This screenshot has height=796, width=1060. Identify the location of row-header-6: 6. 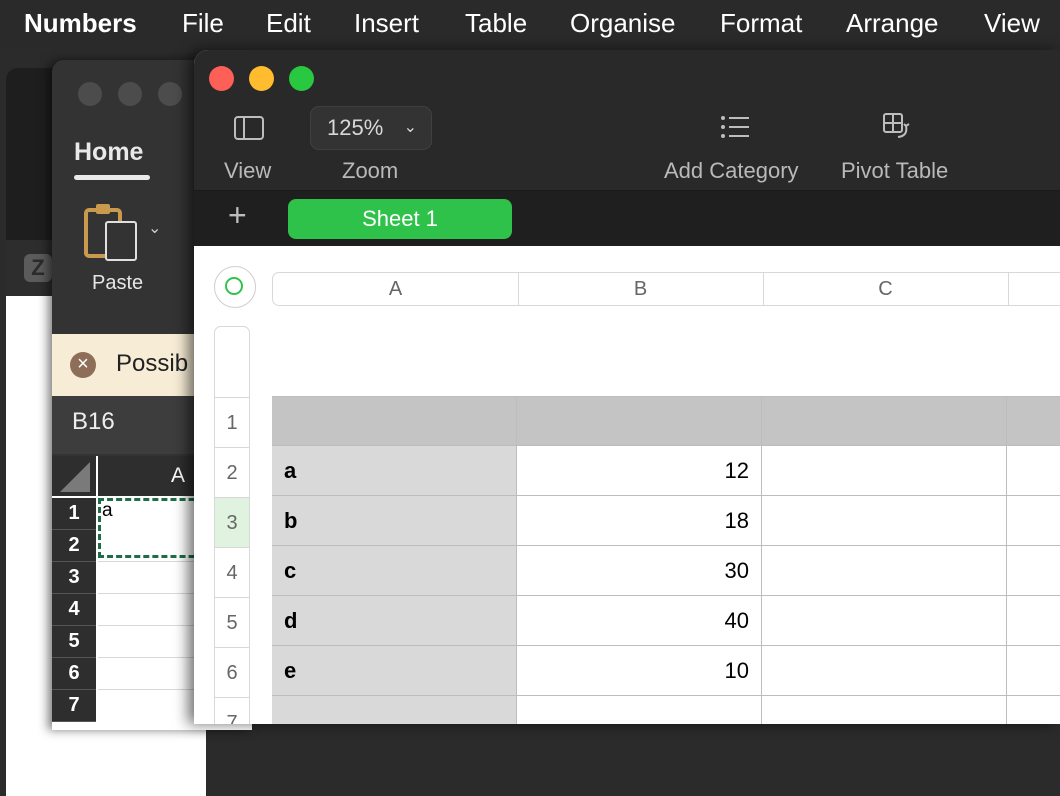
(232, 672).